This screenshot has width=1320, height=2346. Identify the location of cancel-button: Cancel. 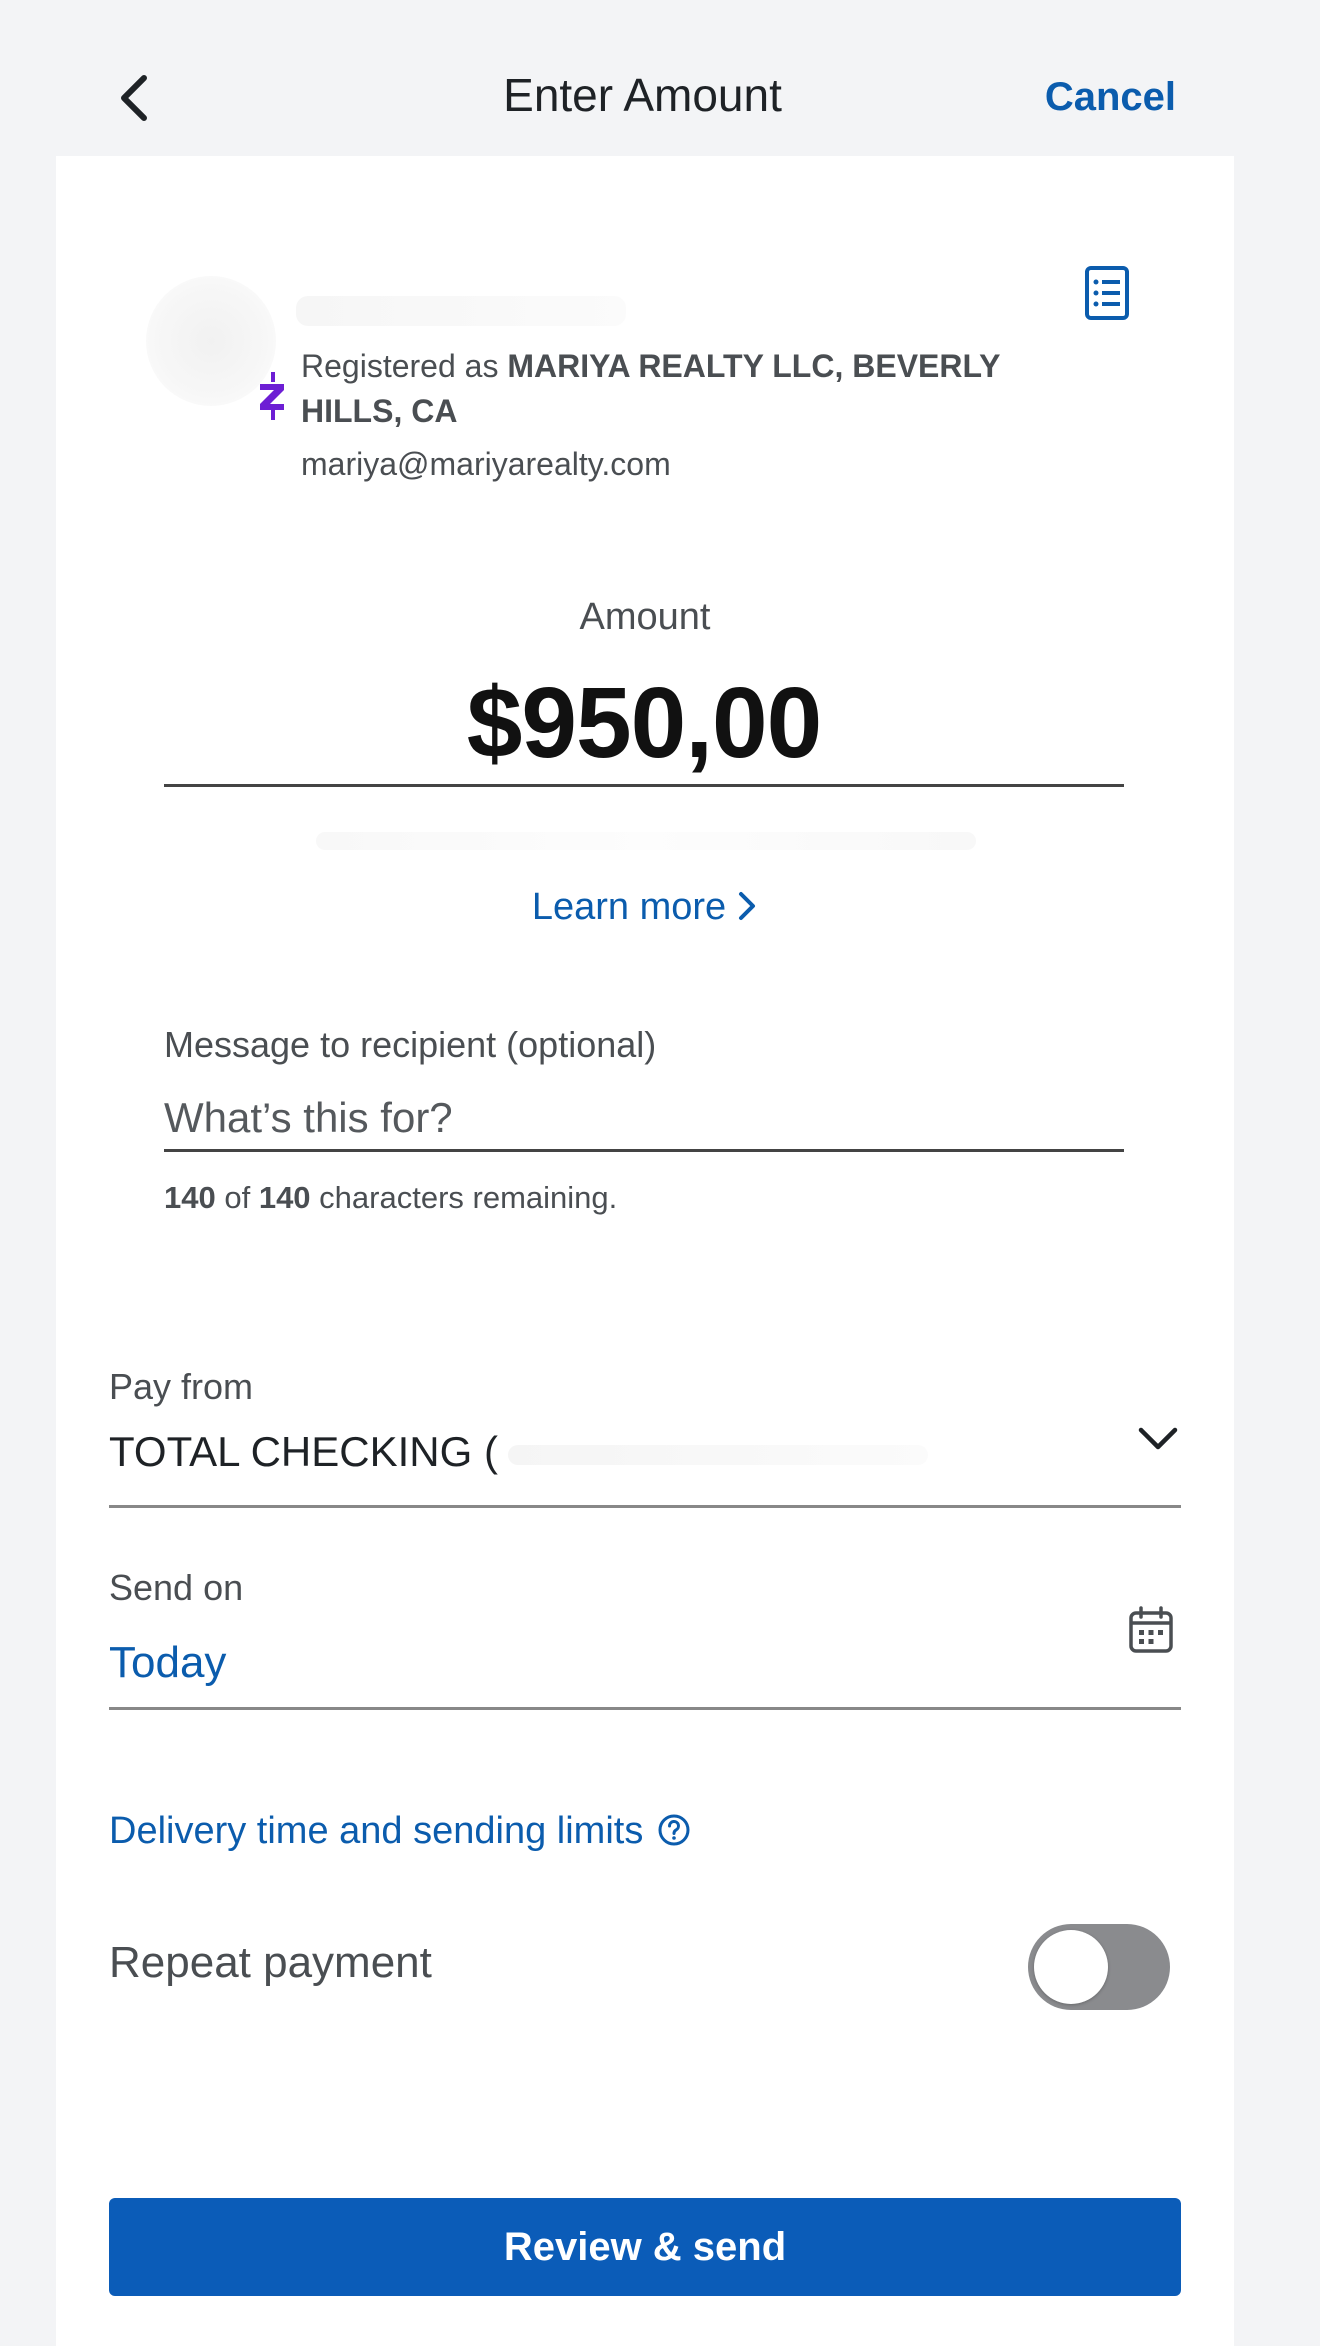
(1110, 97).